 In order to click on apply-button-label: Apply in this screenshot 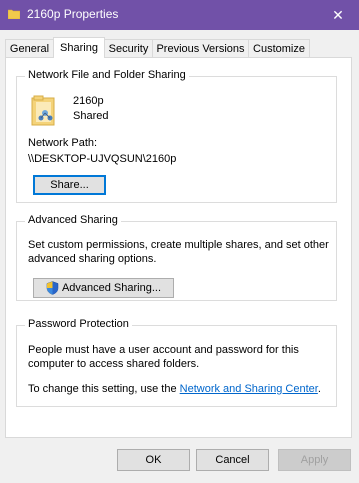, I will do `click(314, 460)`.